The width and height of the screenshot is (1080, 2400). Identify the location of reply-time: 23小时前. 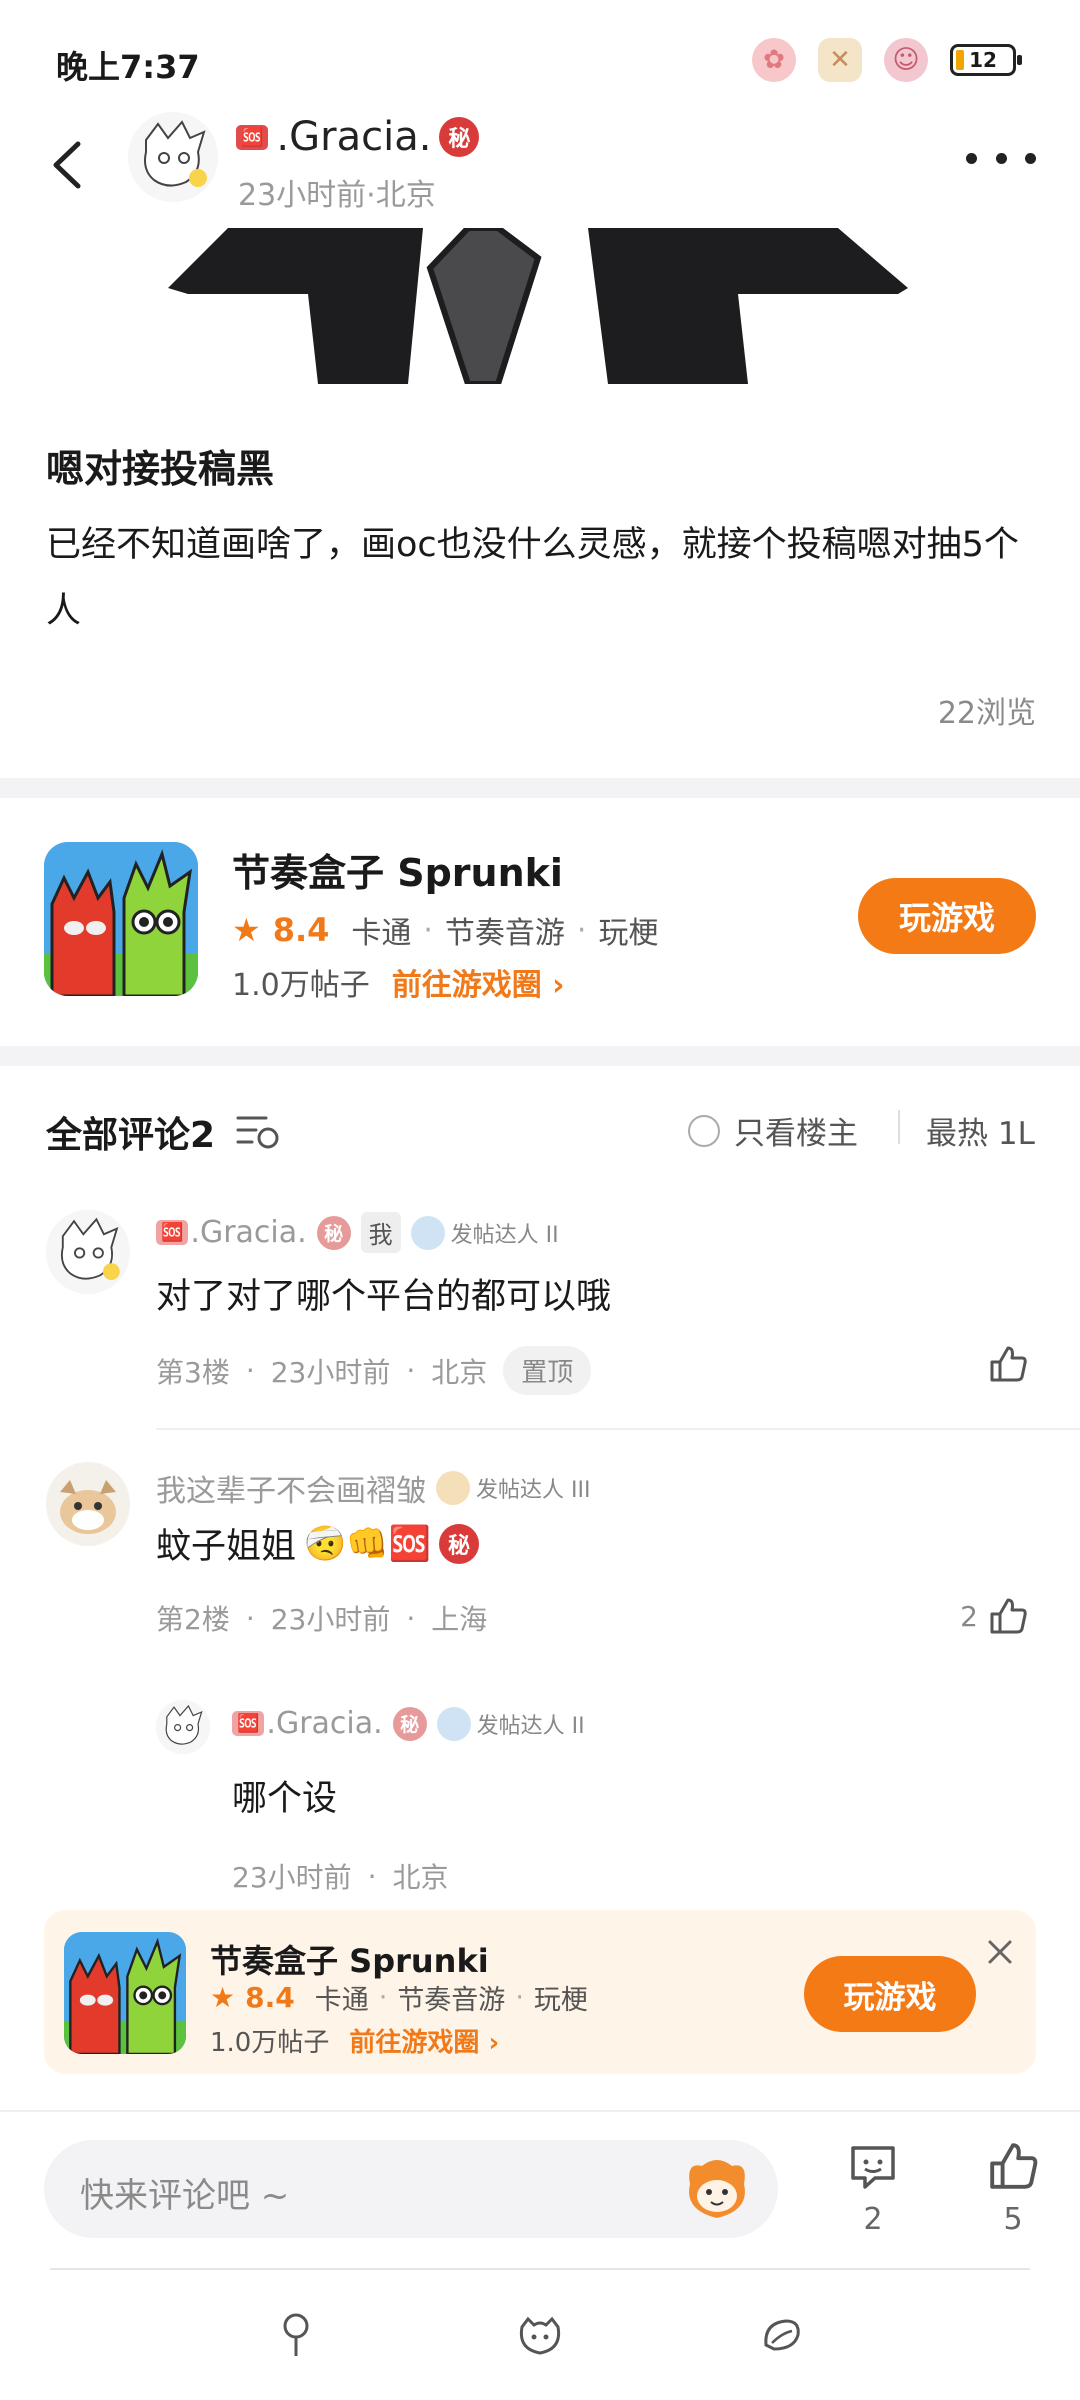
(292, 1877).